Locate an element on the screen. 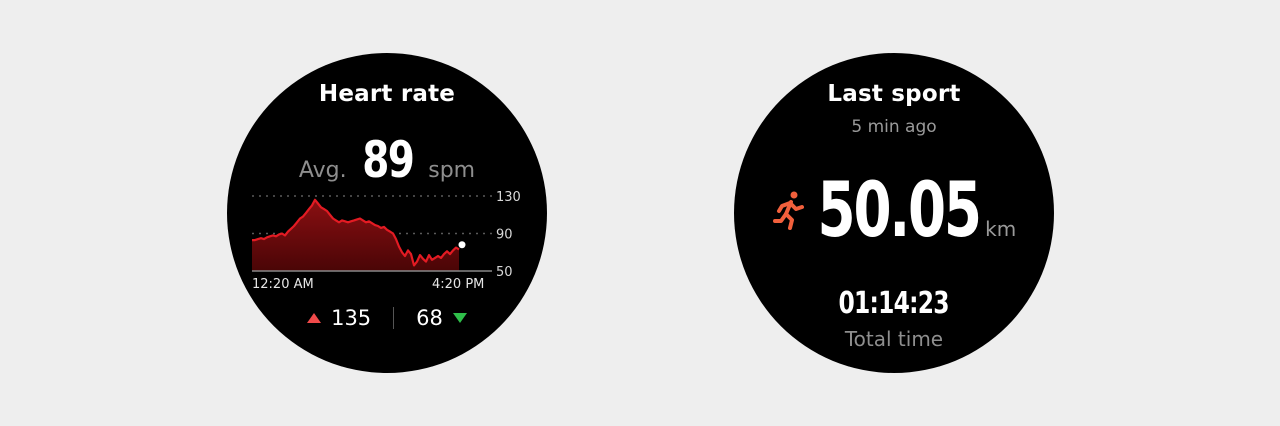 The height and width of the screenshot is (426, 1280). distance-row: 50.05 km is located at coordinates (894, 209).